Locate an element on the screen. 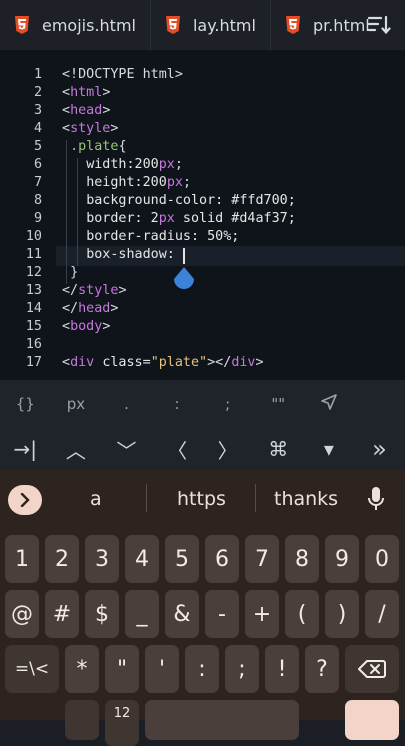  key-minus: - is located at coordinates (222, 614).